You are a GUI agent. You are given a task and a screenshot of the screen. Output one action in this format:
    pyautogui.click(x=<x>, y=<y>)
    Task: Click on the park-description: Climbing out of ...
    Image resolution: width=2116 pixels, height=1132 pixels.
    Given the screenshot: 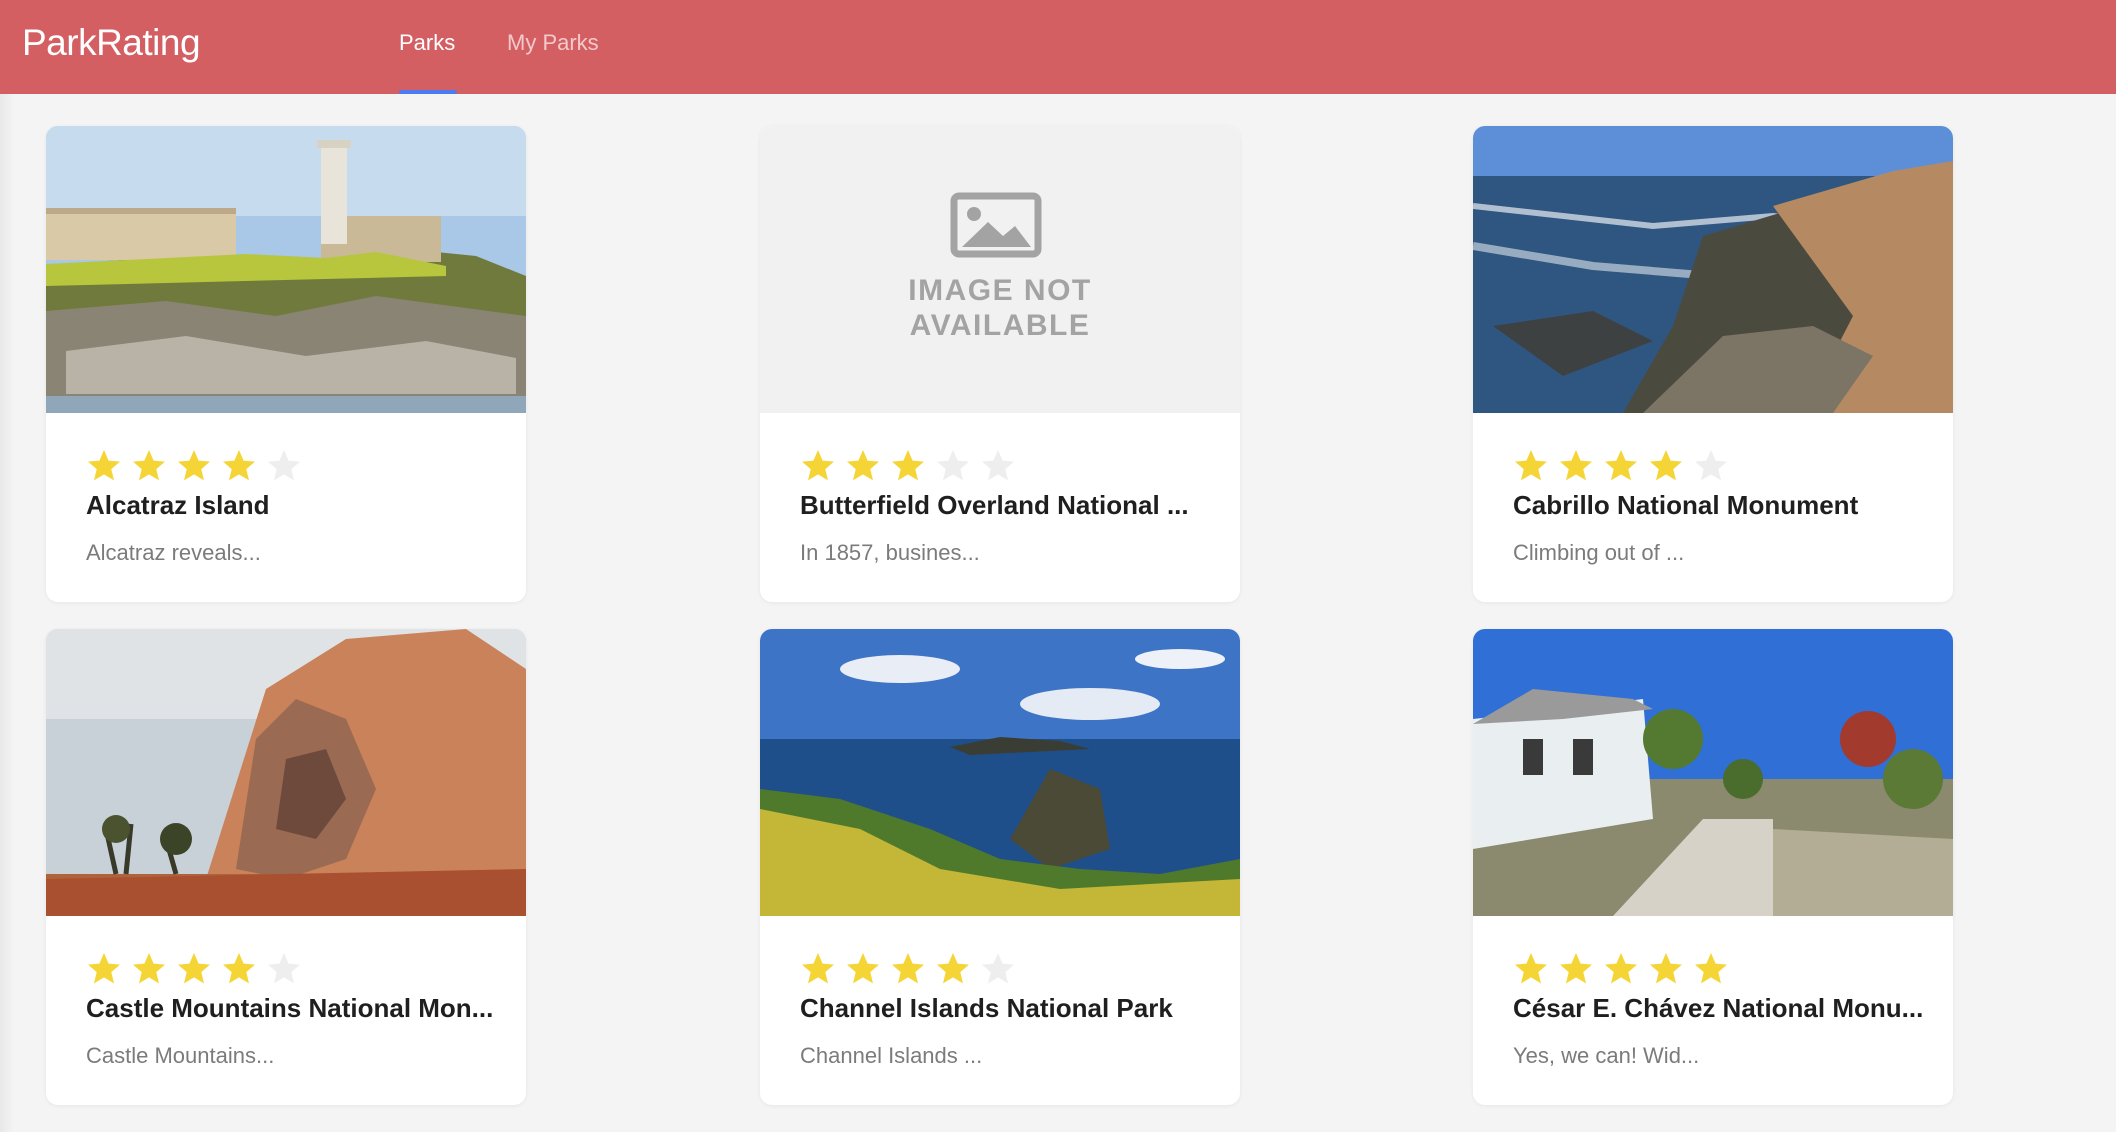 What is the action you would take?
    pyautogui.click(x=1599, y=552)
    